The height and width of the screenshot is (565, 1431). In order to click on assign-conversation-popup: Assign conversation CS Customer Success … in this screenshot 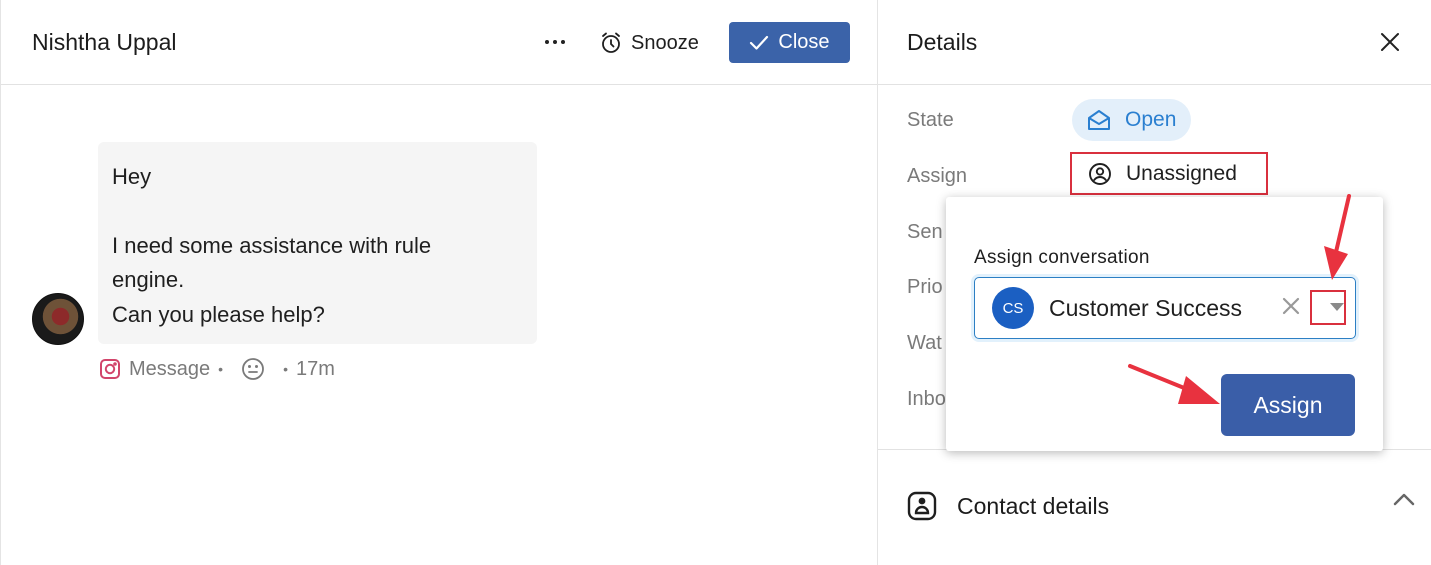, I will do `click(1164, 324)`.